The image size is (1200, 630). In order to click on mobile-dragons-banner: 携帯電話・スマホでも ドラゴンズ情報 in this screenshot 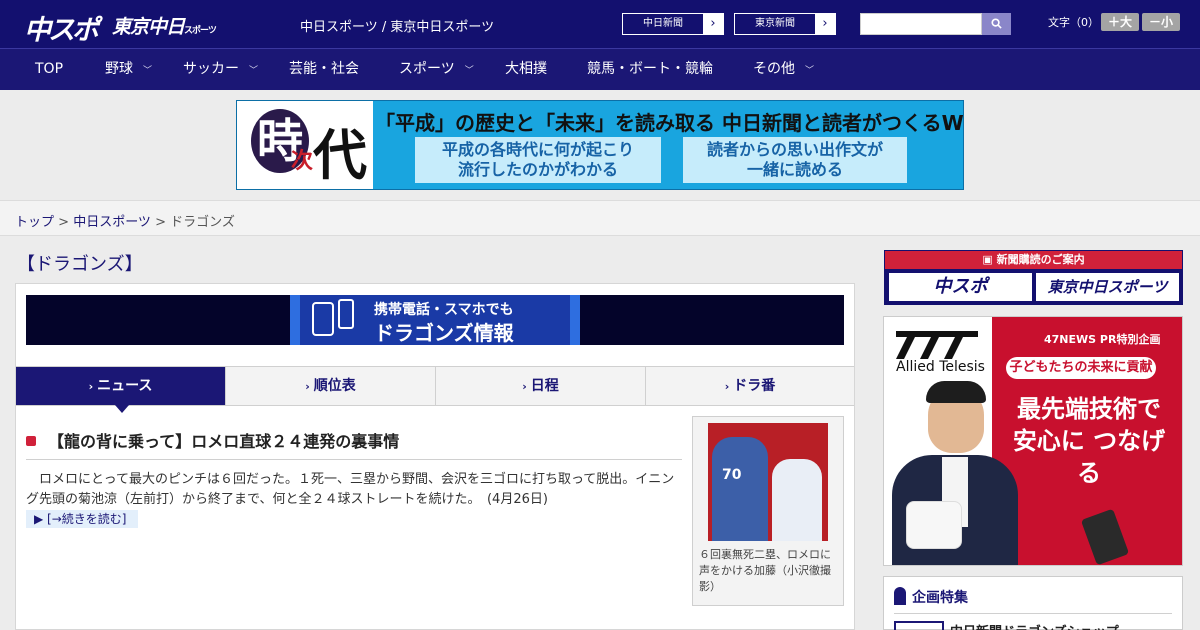, I will do `click(435, 320)`.